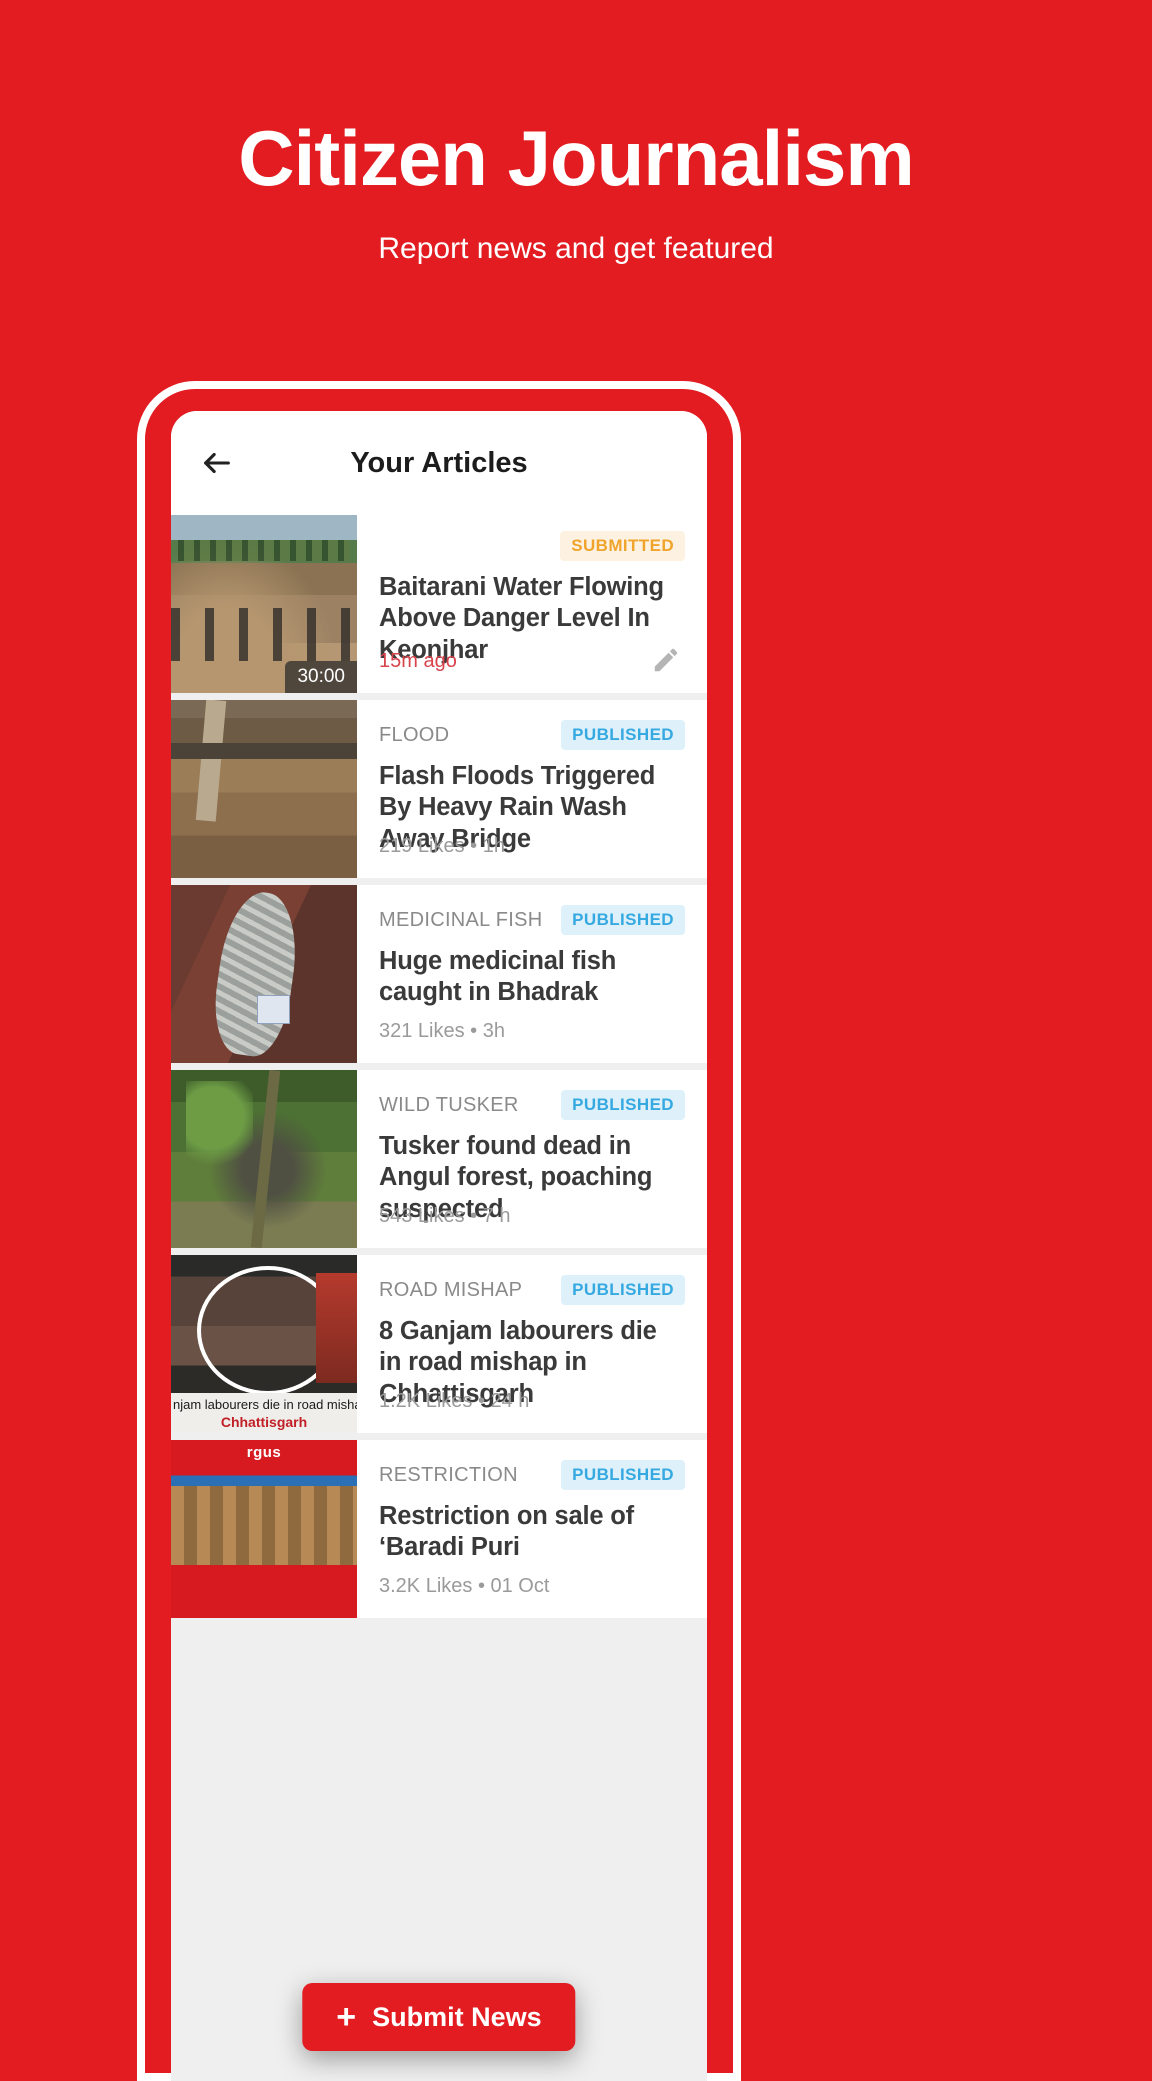 The height and width of the screenshot is (2081, 1152). I want to click on article-headline: Huge medicinal fish caught in Bhadrak, so click(532, 977).